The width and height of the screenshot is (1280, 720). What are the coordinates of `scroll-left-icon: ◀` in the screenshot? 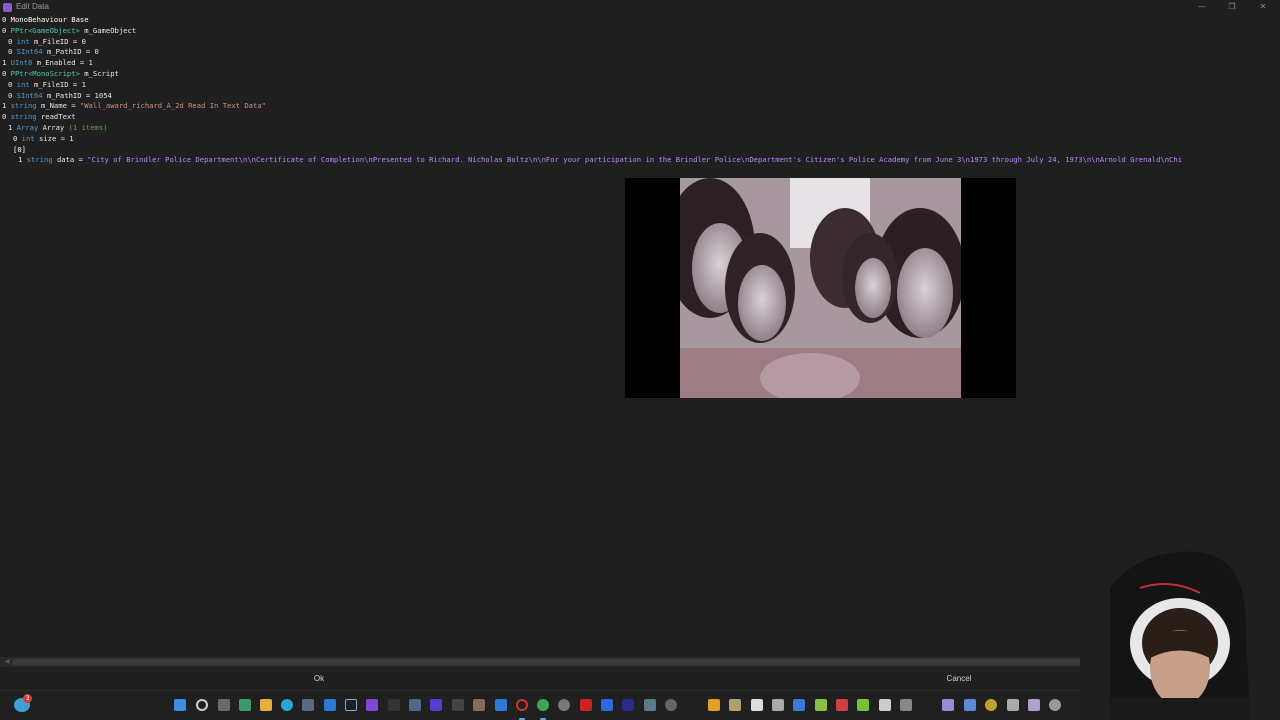 It's located at (7, 662).